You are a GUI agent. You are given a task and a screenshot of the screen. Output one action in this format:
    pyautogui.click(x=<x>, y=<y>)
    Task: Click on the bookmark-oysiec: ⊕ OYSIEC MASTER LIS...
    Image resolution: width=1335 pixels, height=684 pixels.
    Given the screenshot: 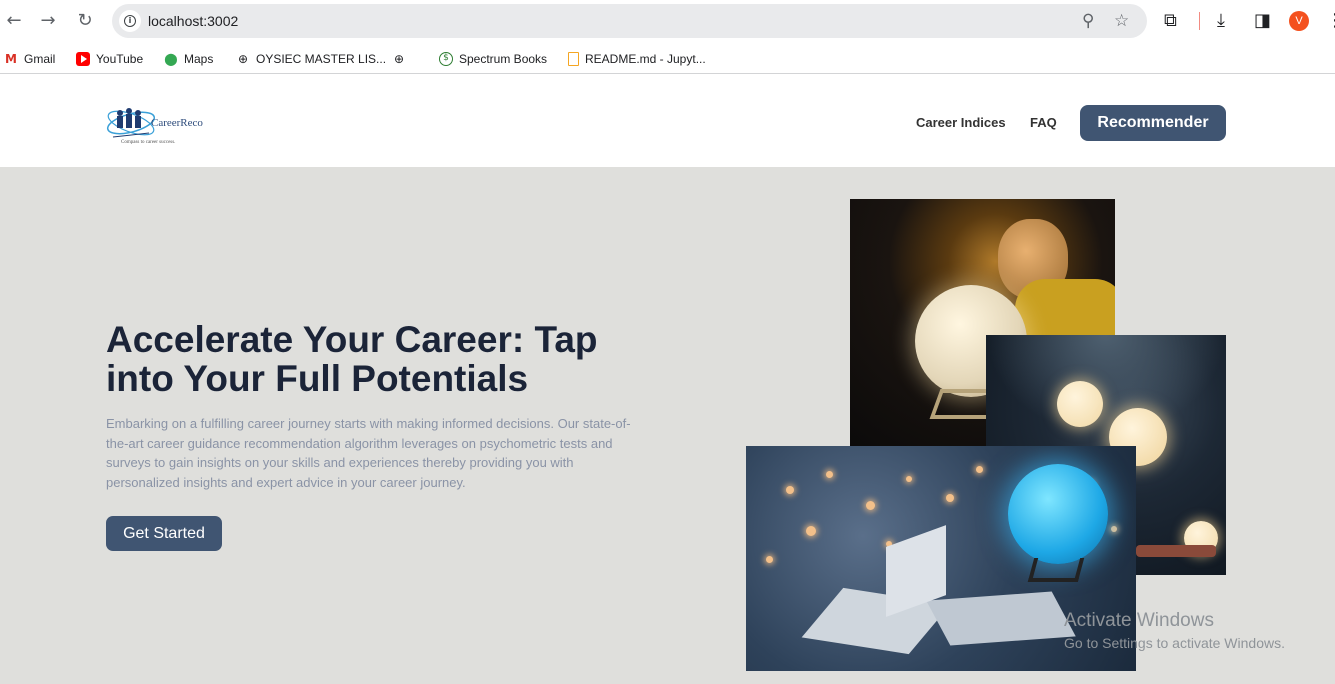 What is the action you would take?
    pyautogui.click(x=311, y=59)
    